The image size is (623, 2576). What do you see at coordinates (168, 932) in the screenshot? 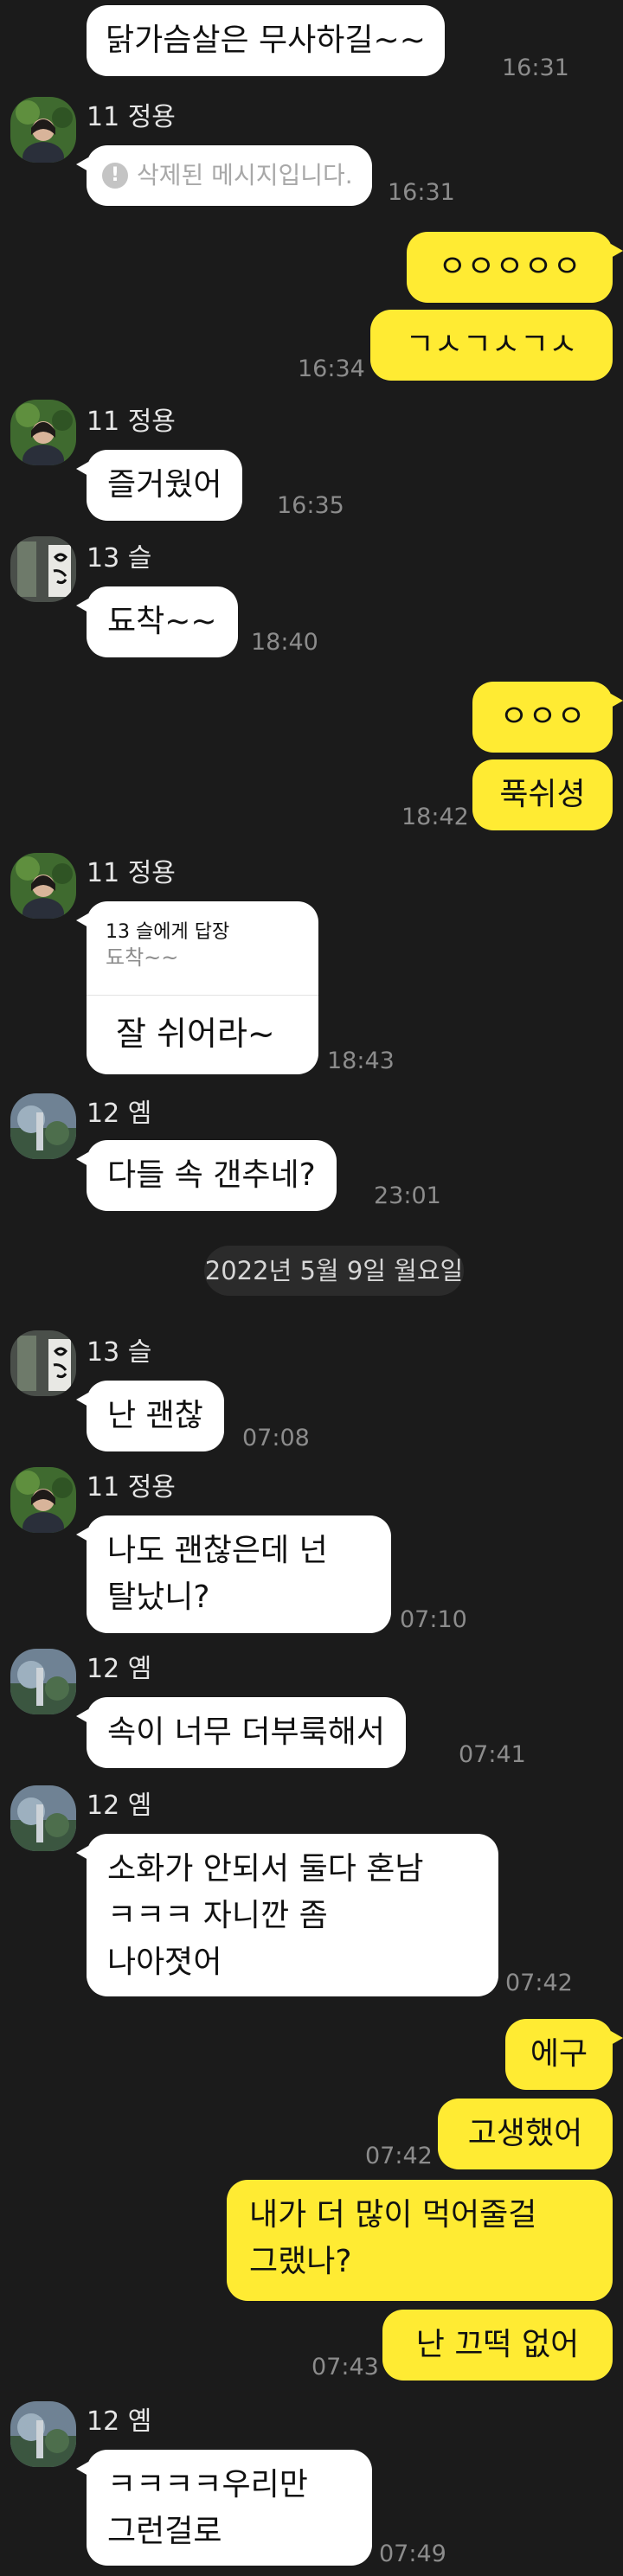
I see `reply-target-label: 13 슬에게 답장` at bounding box center [168, 932].